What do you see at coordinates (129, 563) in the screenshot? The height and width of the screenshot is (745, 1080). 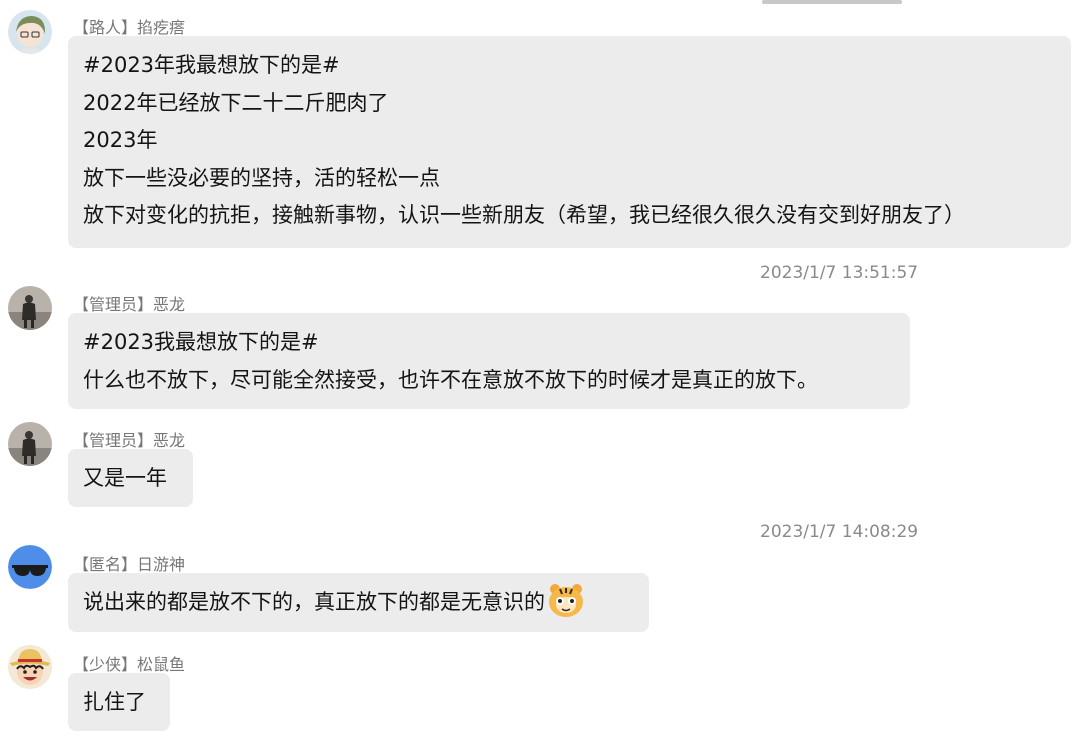 I see `sender-name: 【匿名】日游神` at bounding box center [129, 563].